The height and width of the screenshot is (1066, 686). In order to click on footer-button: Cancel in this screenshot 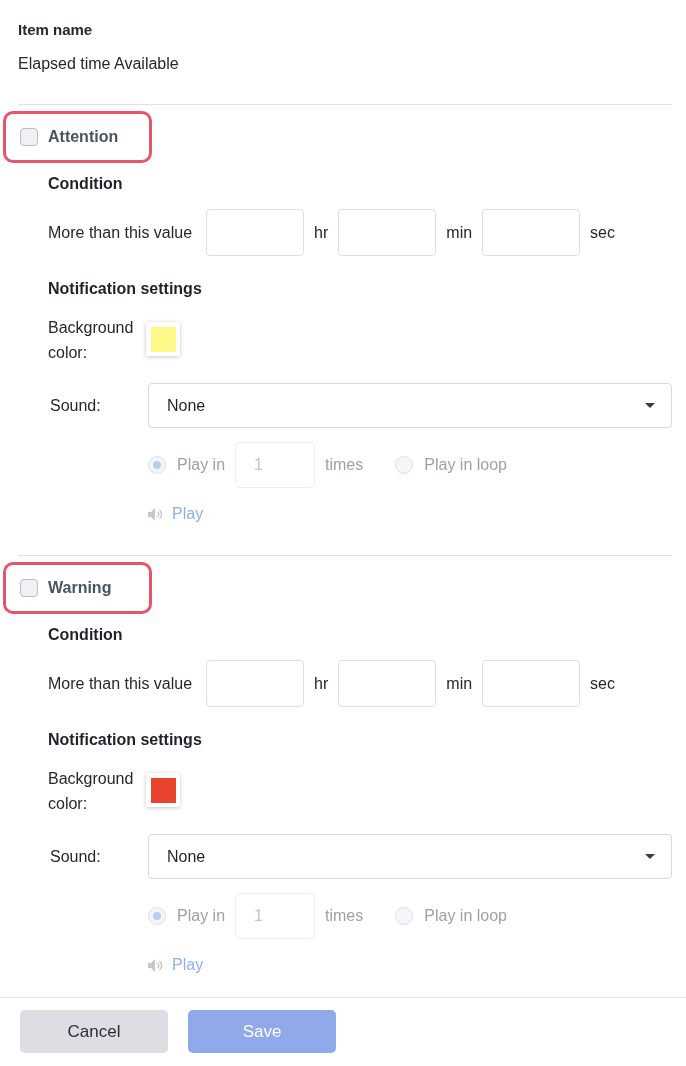, I will do `click(94, 1031)`.